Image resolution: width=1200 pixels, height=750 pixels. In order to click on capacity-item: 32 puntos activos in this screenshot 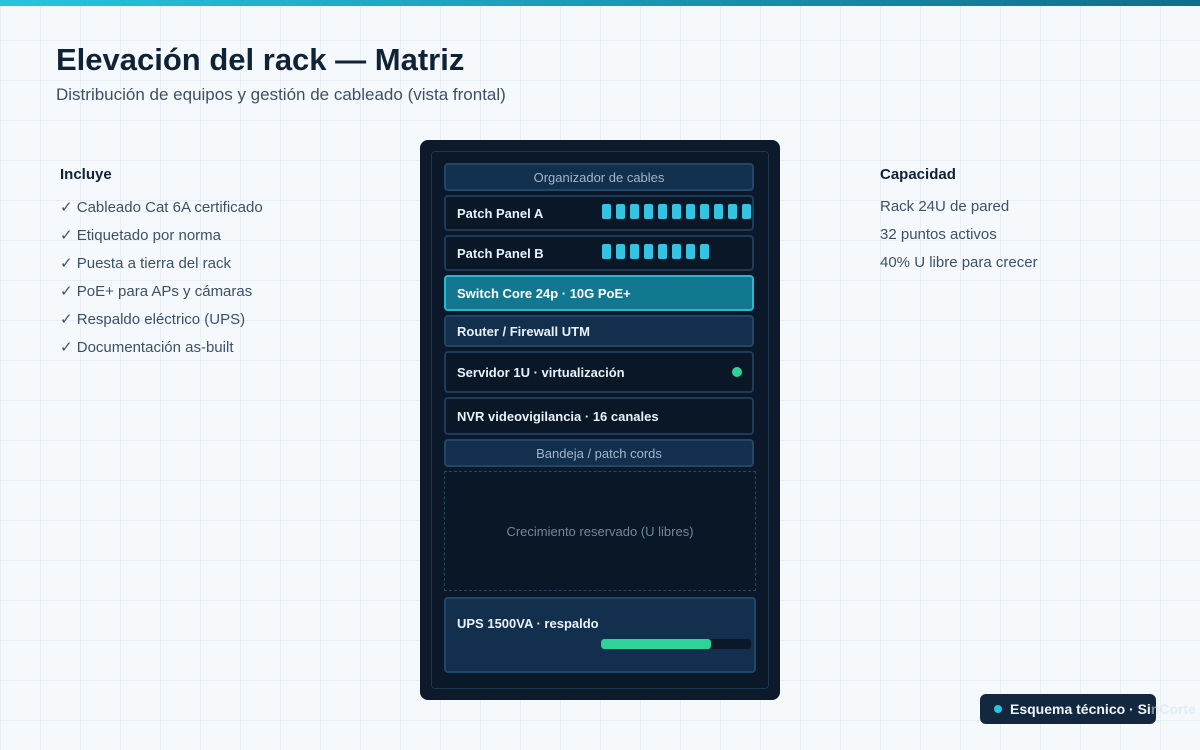, I will do `click(938, 234)`.